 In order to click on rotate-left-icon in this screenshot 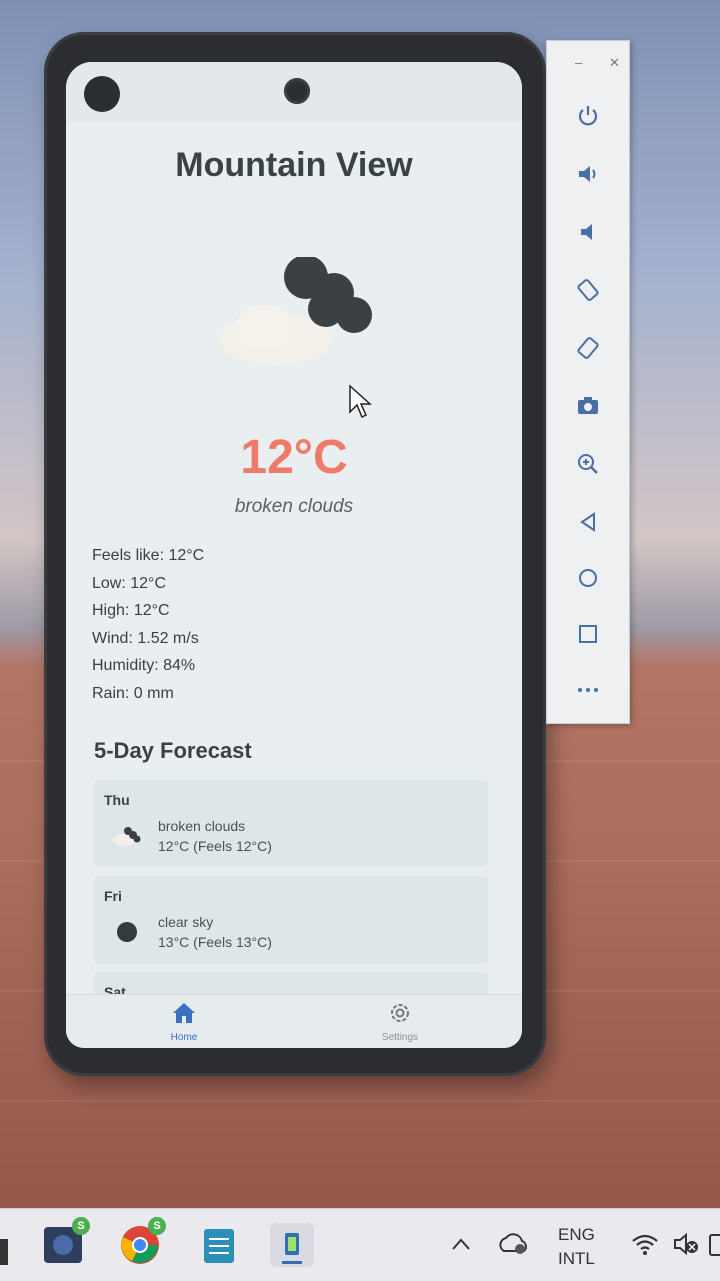, I will do `click(588, 290)`.